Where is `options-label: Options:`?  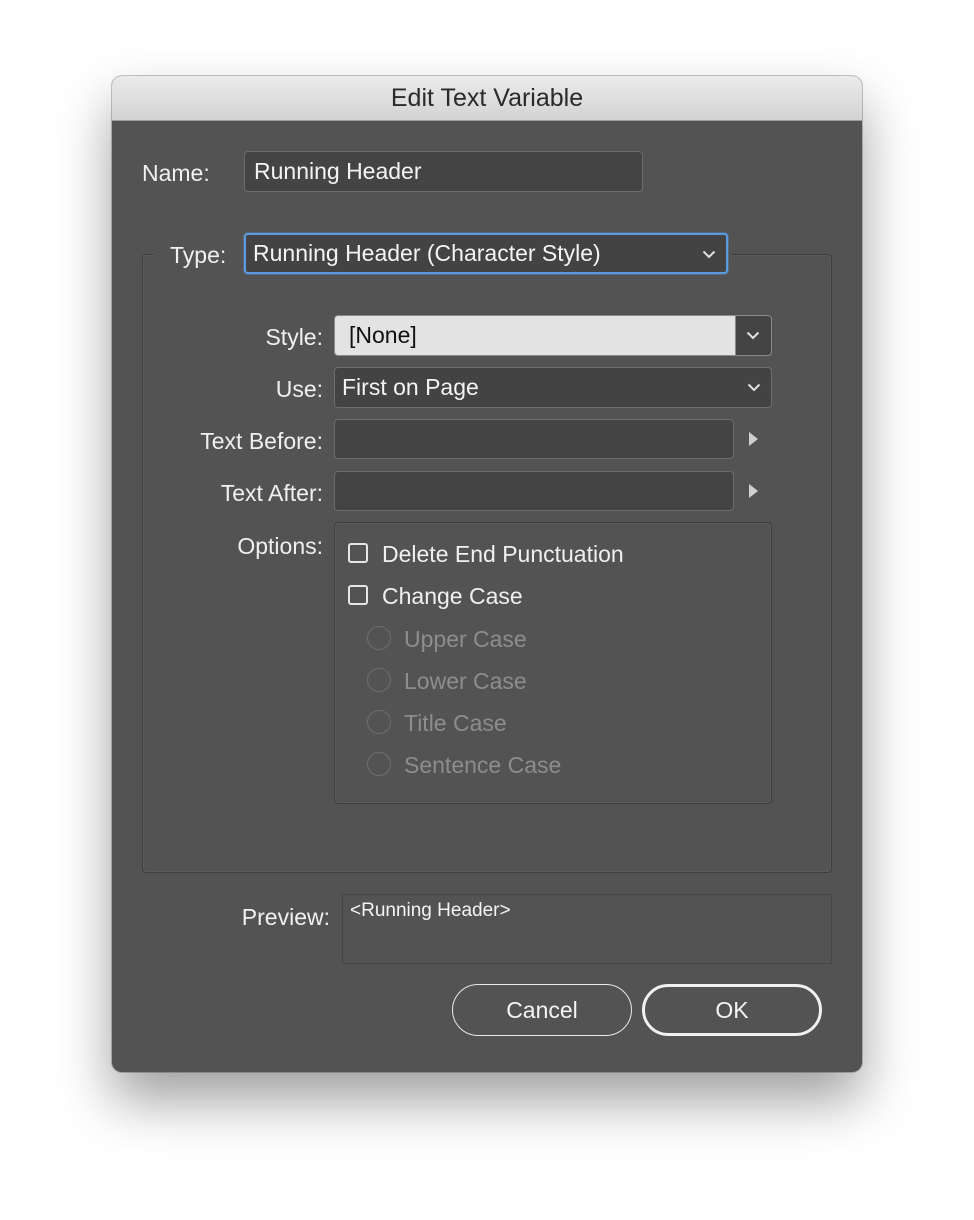 options-label: Options: is located at coordinates (280, 546).